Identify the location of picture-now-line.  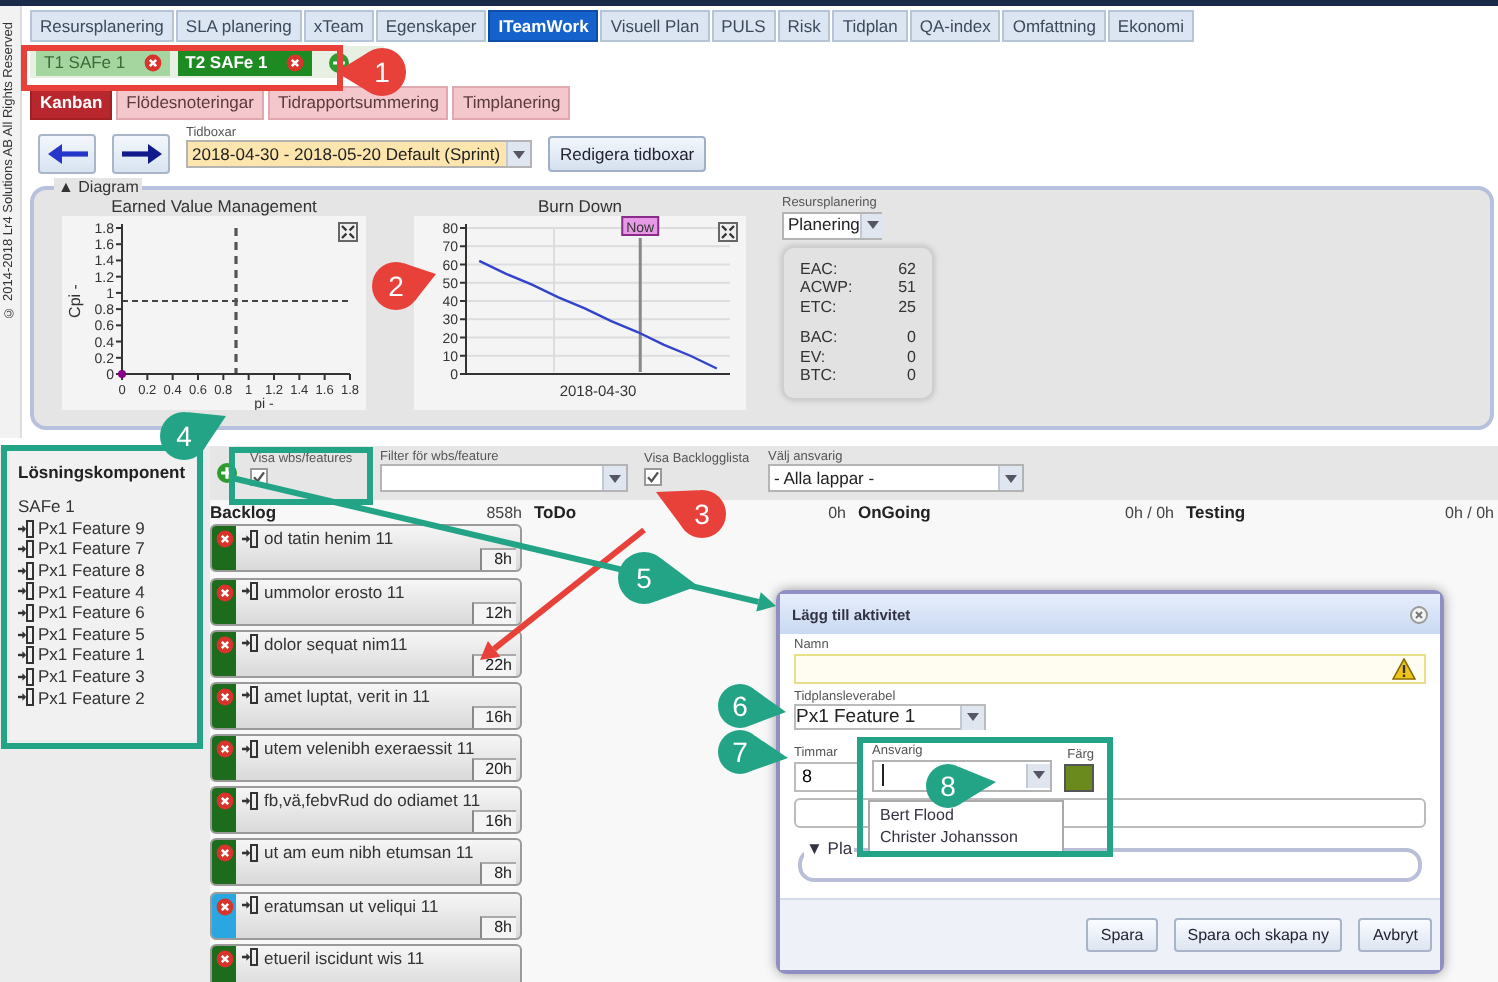
(640, 305).